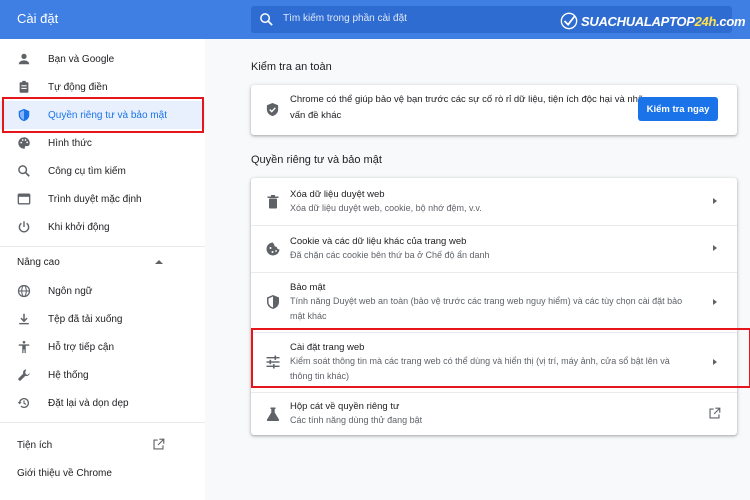 Image resolution: width=750 pixels, height=500 pixels. I want to click on advanced-section-toggle: Nâng cao, so click(38, 262).